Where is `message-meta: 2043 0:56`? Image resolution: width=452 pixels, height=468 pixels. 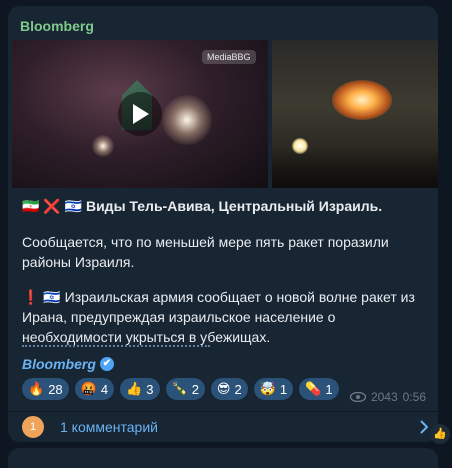 message-meta: 2043 0:56 is located at coordinates (387, 397).